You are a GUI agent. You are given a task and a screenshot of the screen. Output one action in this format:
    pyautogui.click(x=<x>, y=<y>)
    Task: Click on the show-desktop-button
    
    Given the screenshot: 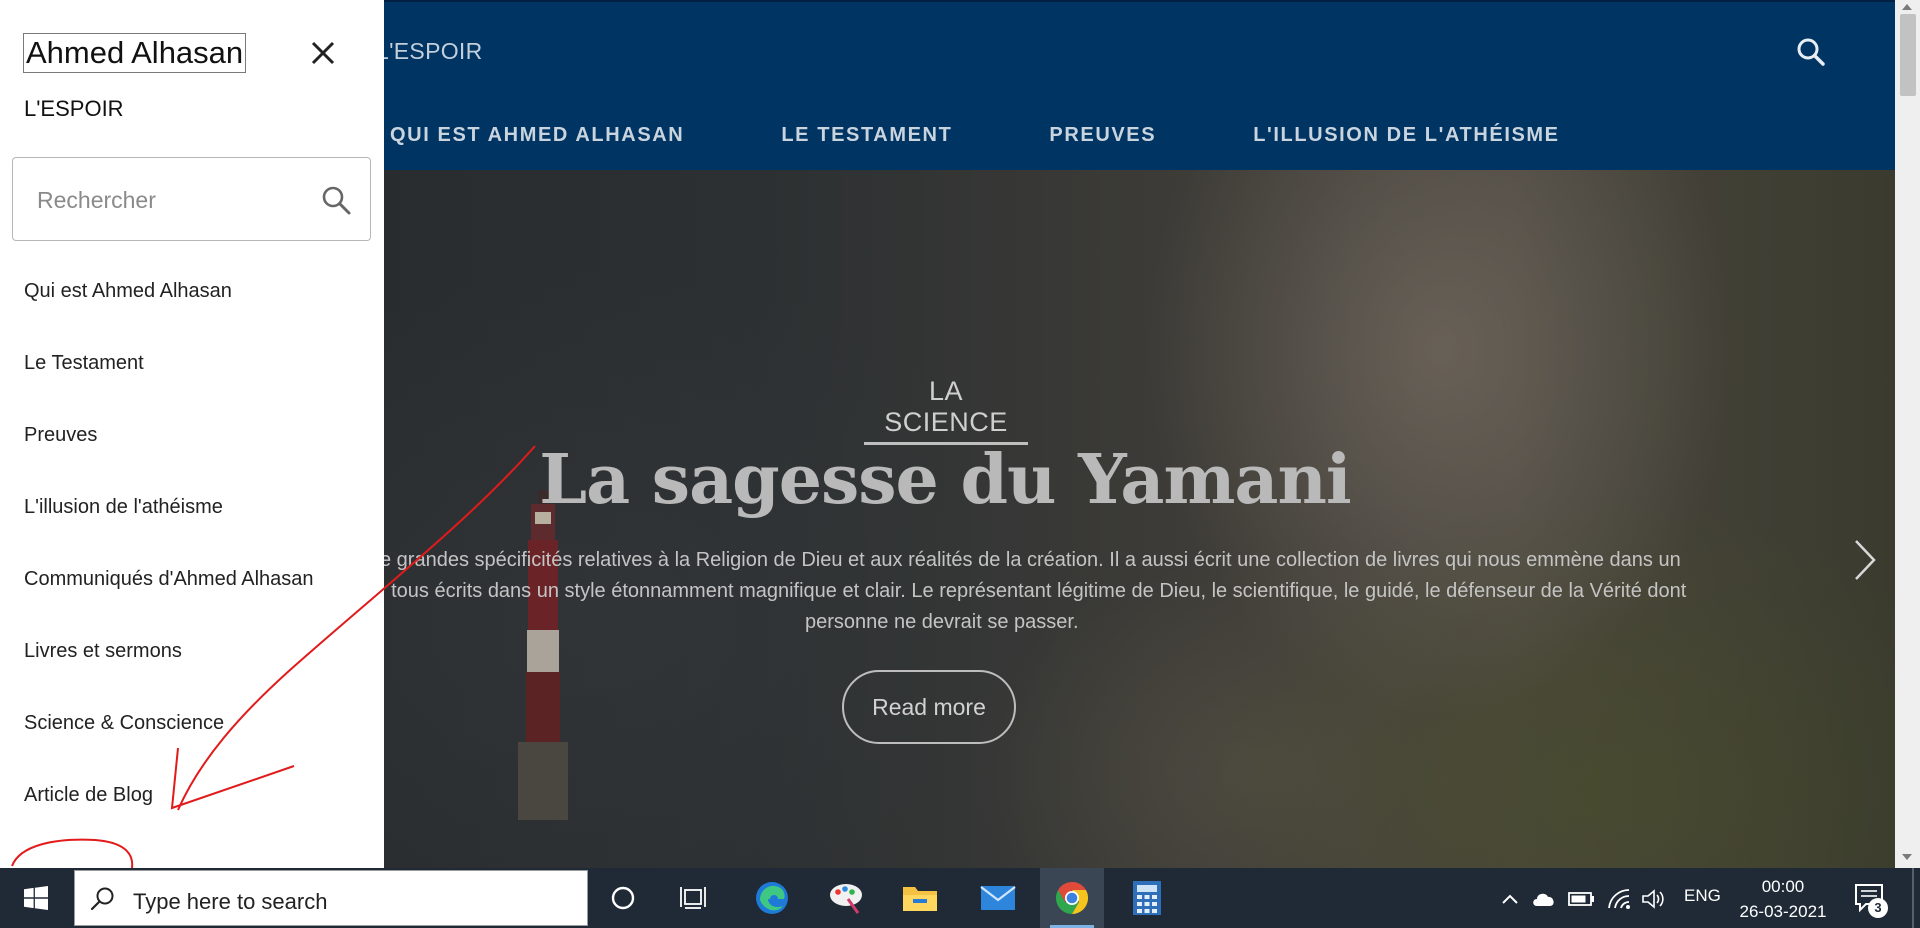 What is the action you would take?
    pyautogui.click(x=1913, y=898)
    